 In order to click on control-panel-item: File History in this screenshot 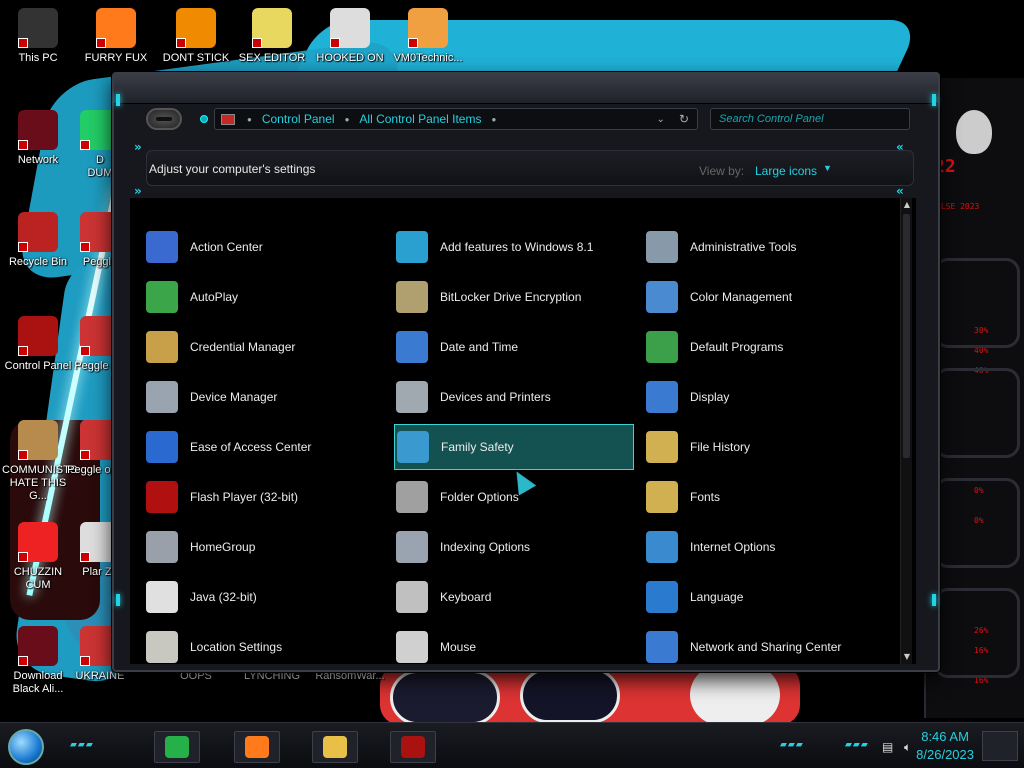, I will do `click(764, 447)`.